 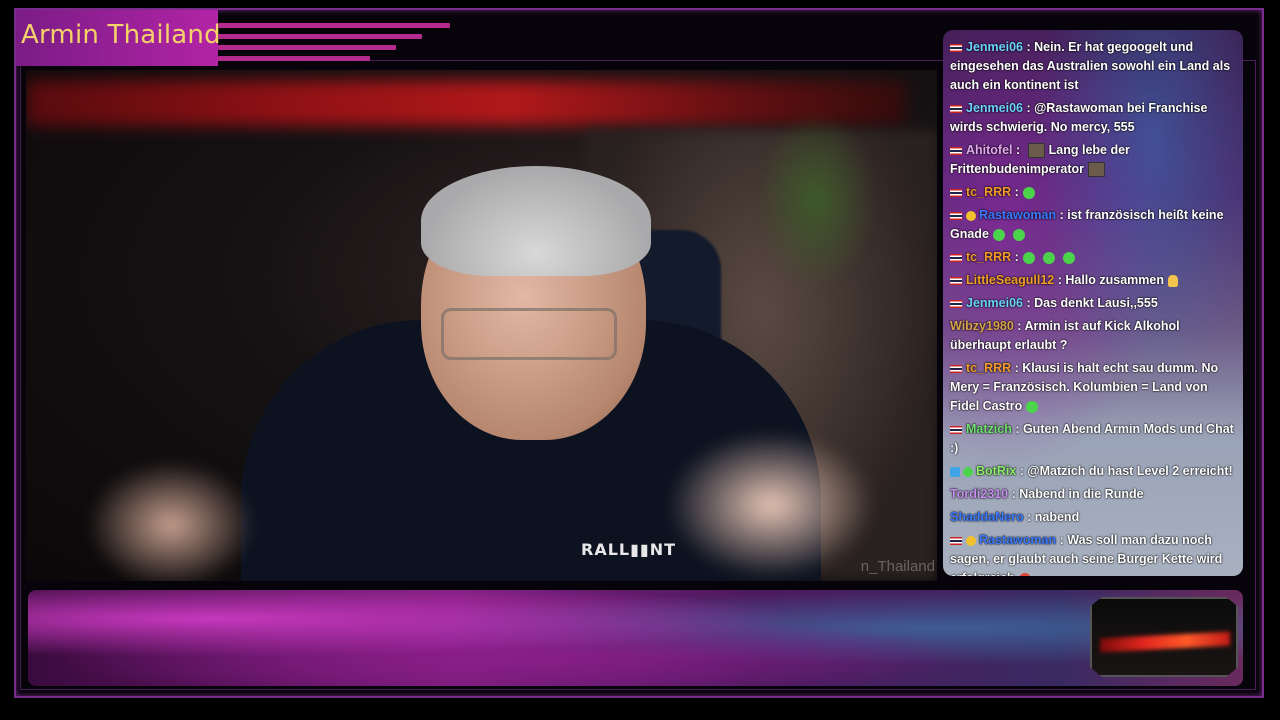 I want to click on verified-badge-icon, so click(x=968, y=471).